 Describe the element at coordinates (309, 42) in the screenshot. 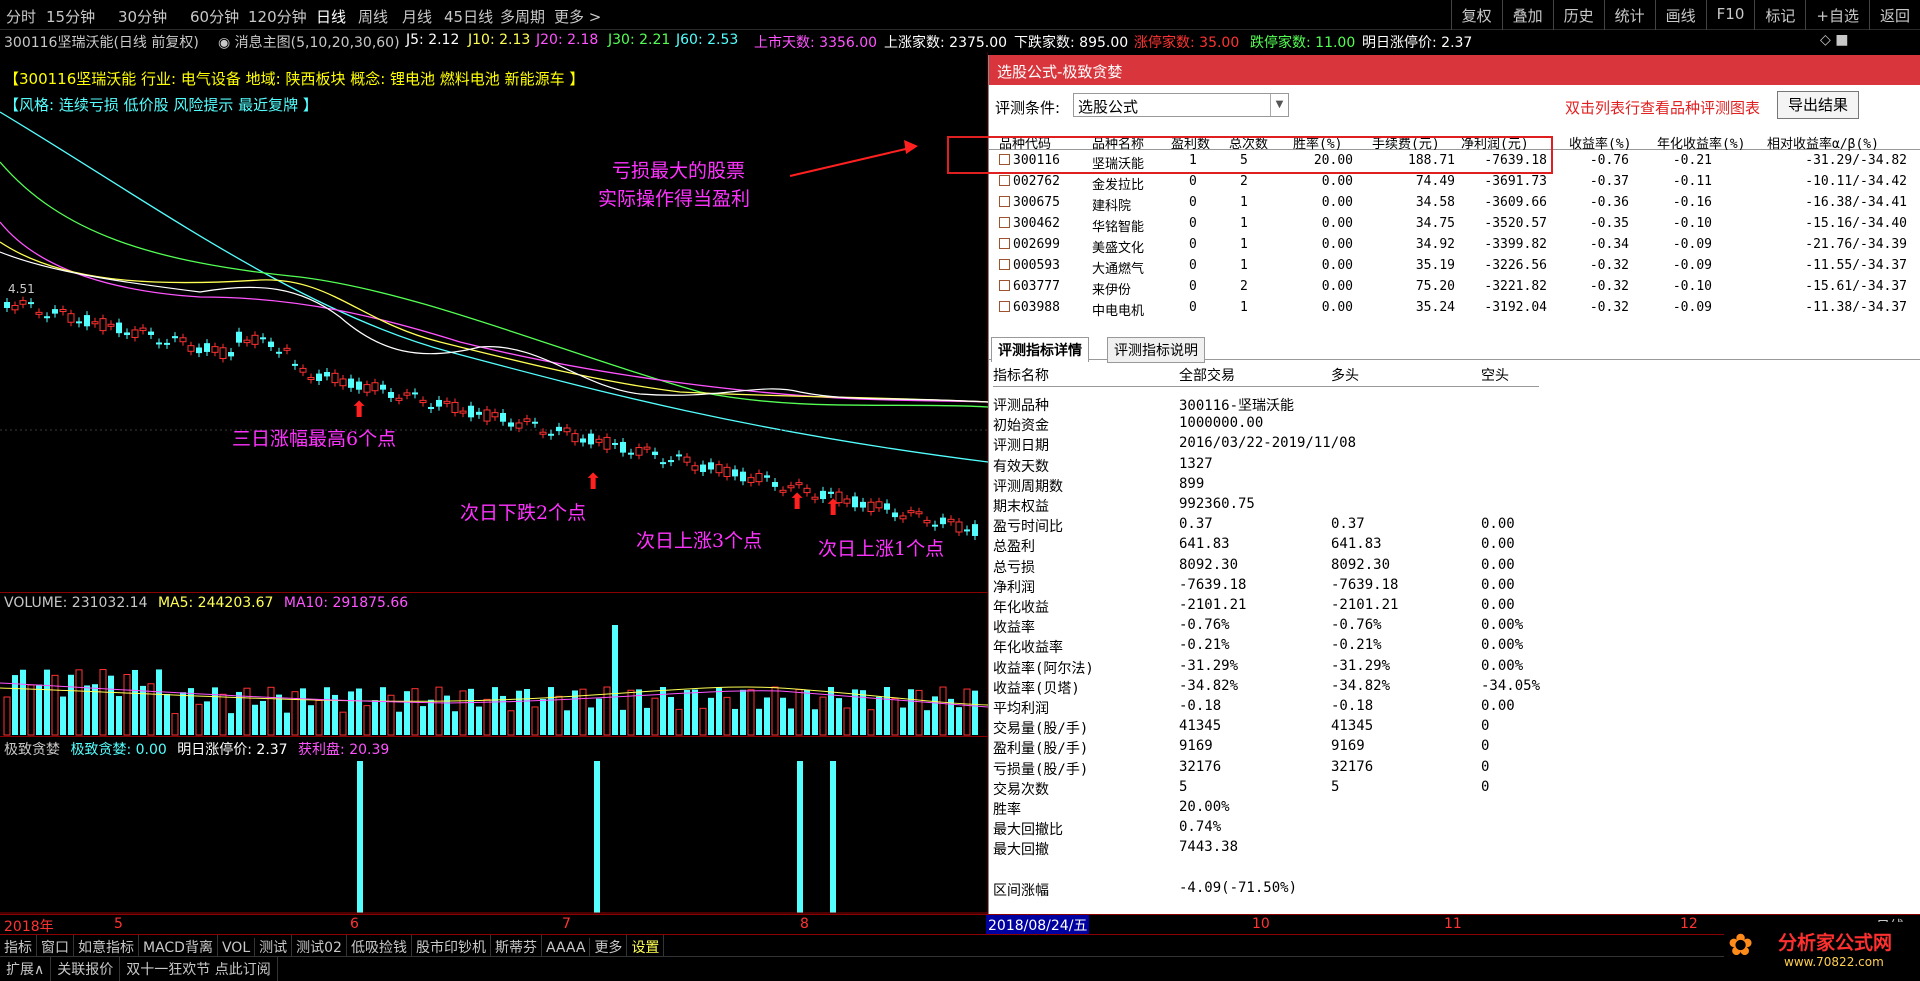

I see `main-chart-label: ◉ 消息主图(5,10,20,30,60)` at that location.